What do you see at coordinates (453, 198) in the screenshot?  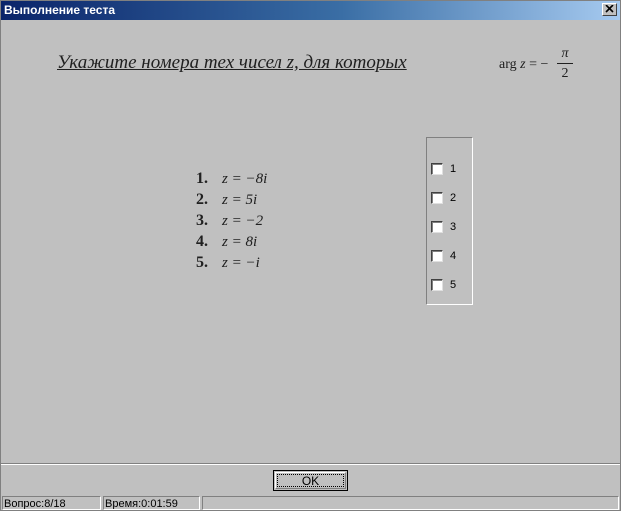 I see `checkbox-label: 2` at bounding box center [453, 198].